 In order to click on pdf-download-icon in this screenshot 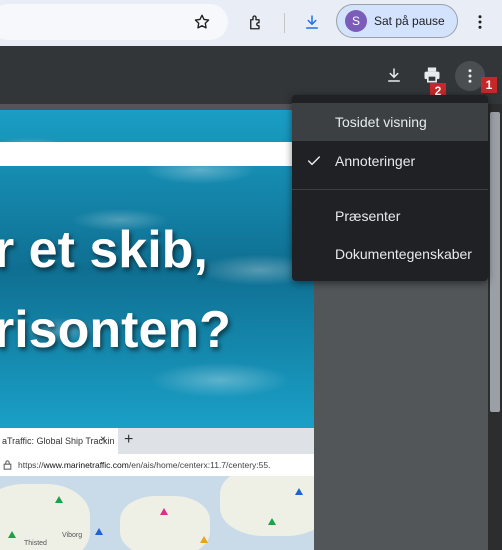, I will do `click(394, 75)`.